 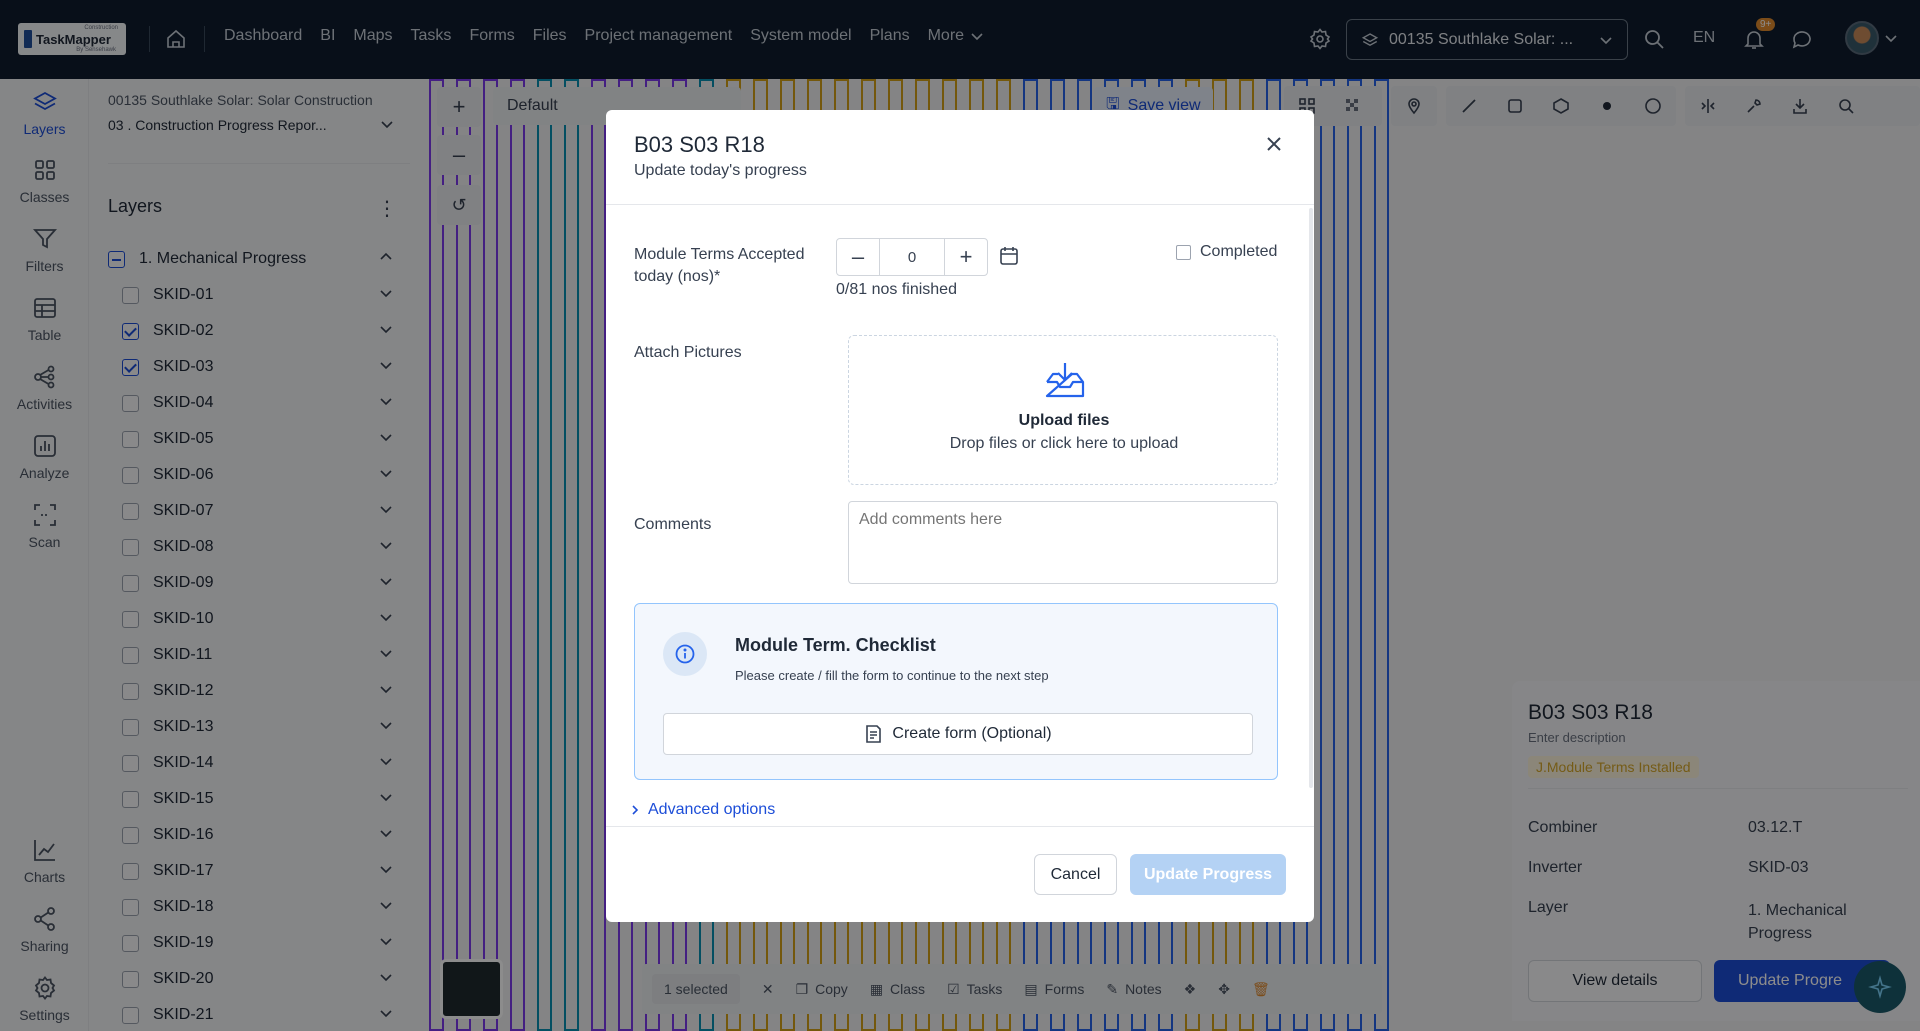 What do you see at coordinates (835, 645) in the screenshot?
I see `checklist-title: Module Term. Checklist` at bounding box center [835, 645].